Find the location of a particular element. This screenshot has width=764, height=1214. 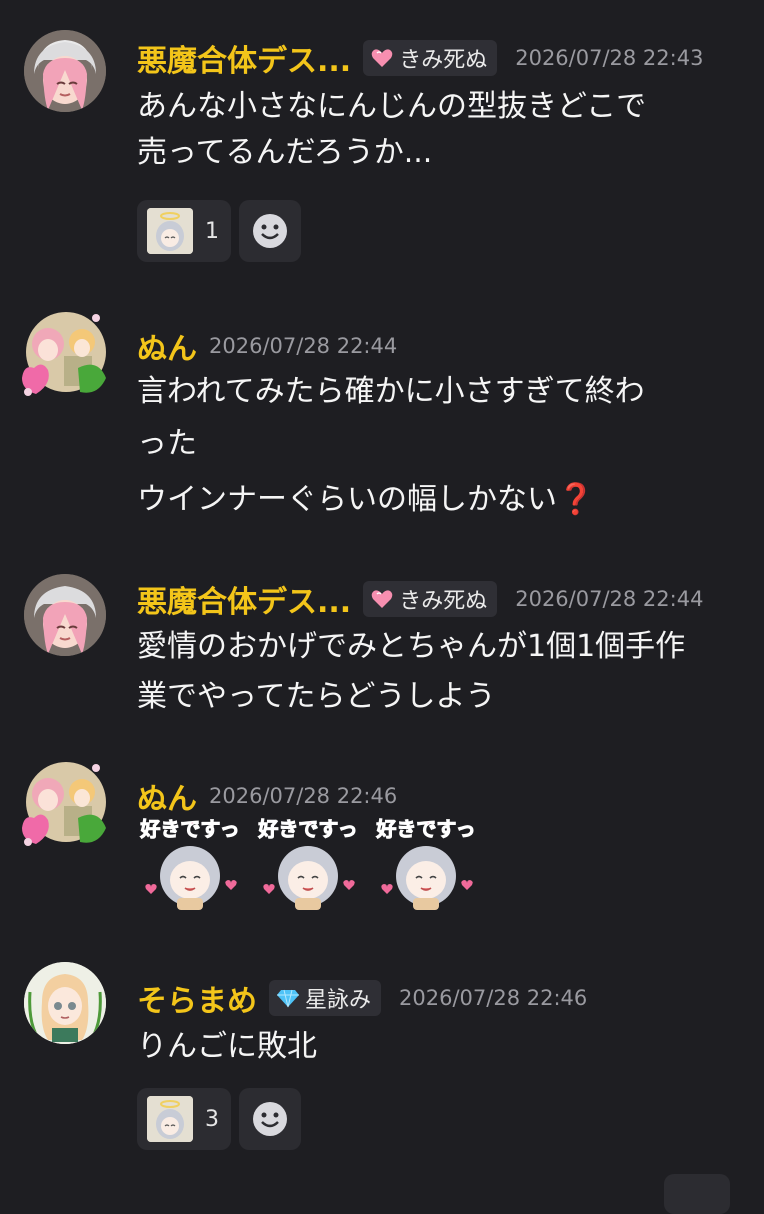

message-line: 言われてみたら確かに小さすぎて終わ is located at coordinates (391, 391).